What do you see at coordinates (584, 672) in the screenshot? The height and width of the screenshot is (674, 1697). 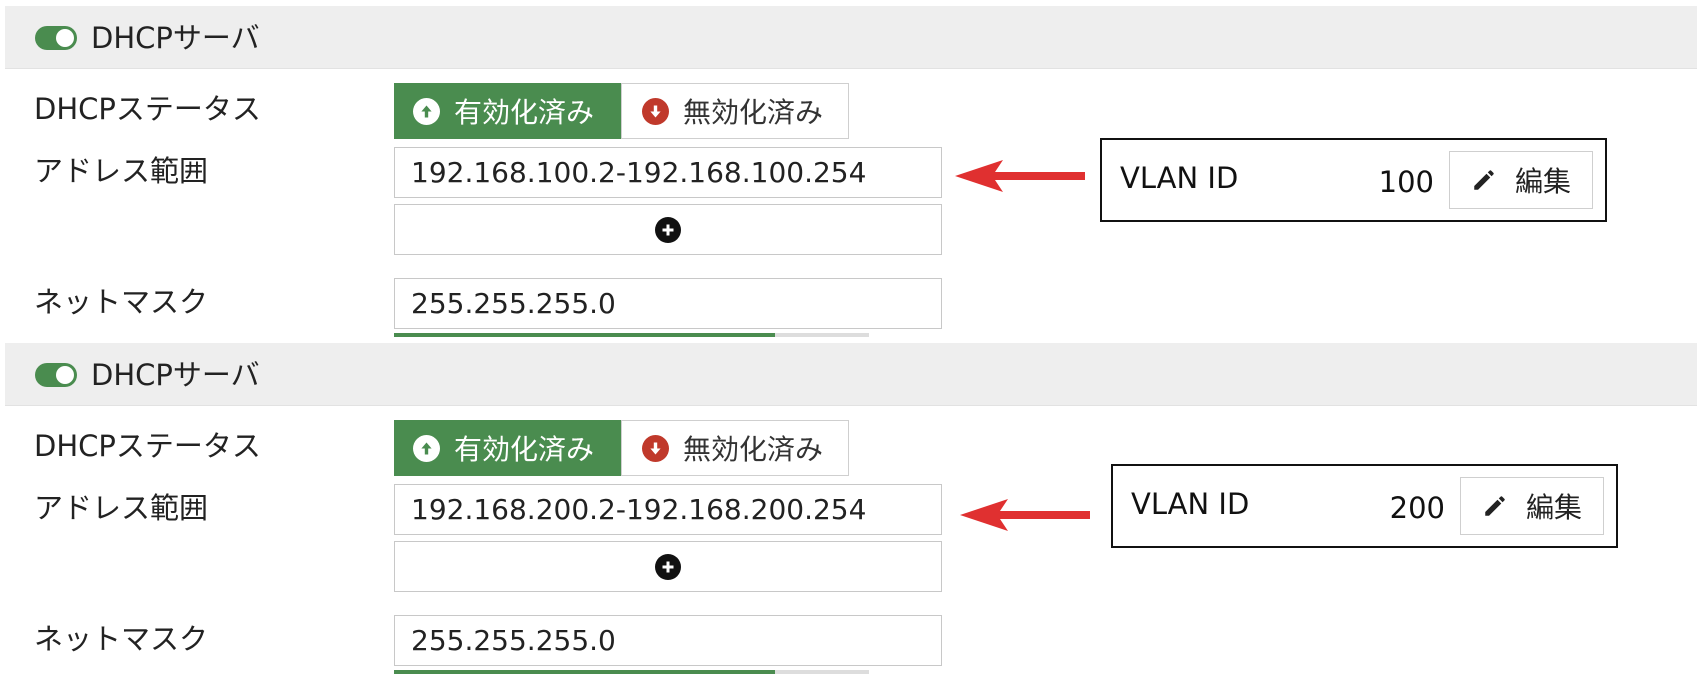 I see `cut-off-enabled-button` at bounding box center [584, 672].